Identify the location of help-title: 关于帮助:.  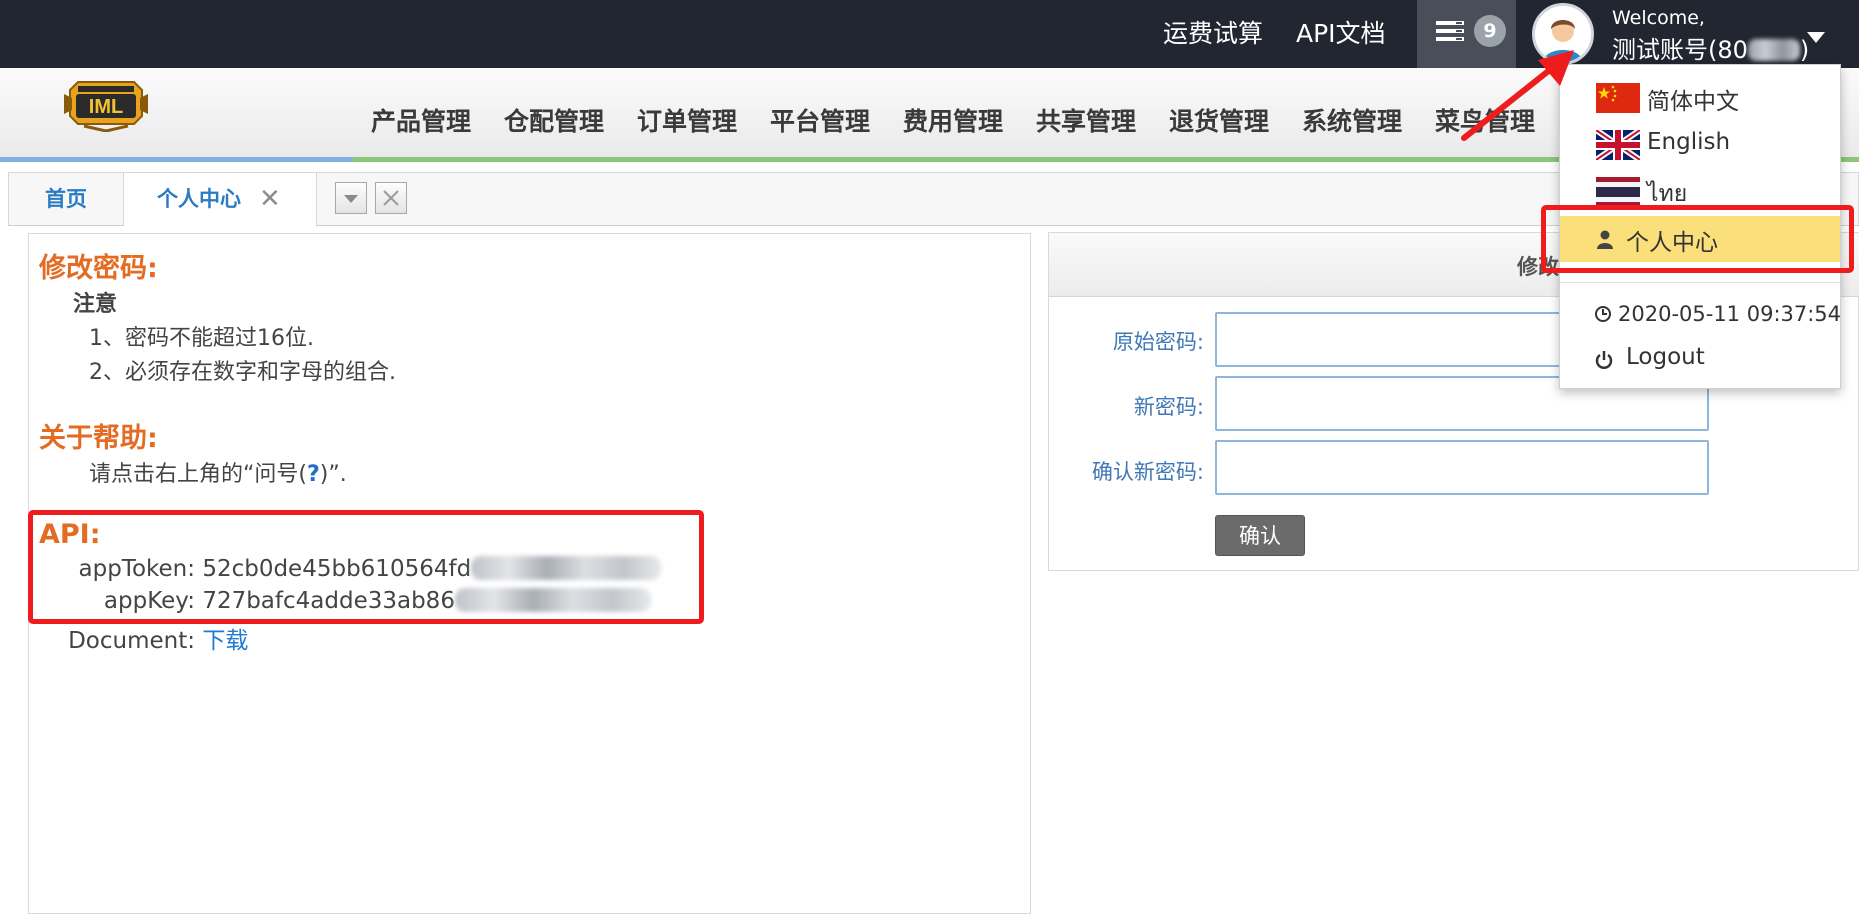
(98, 438).